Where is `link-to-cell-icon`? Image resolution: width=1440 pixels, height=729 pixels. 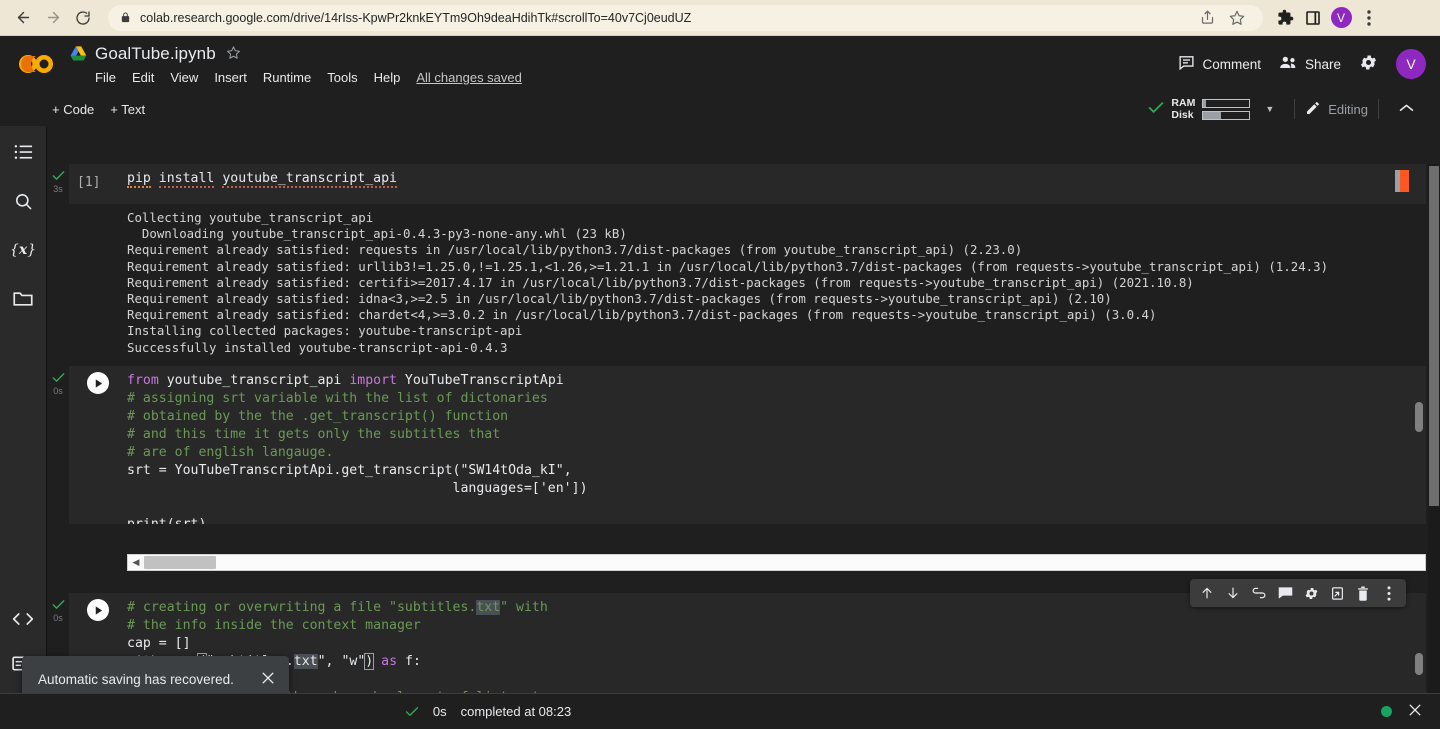 link-to-cell-icon is located at coordinates (1259, 593).